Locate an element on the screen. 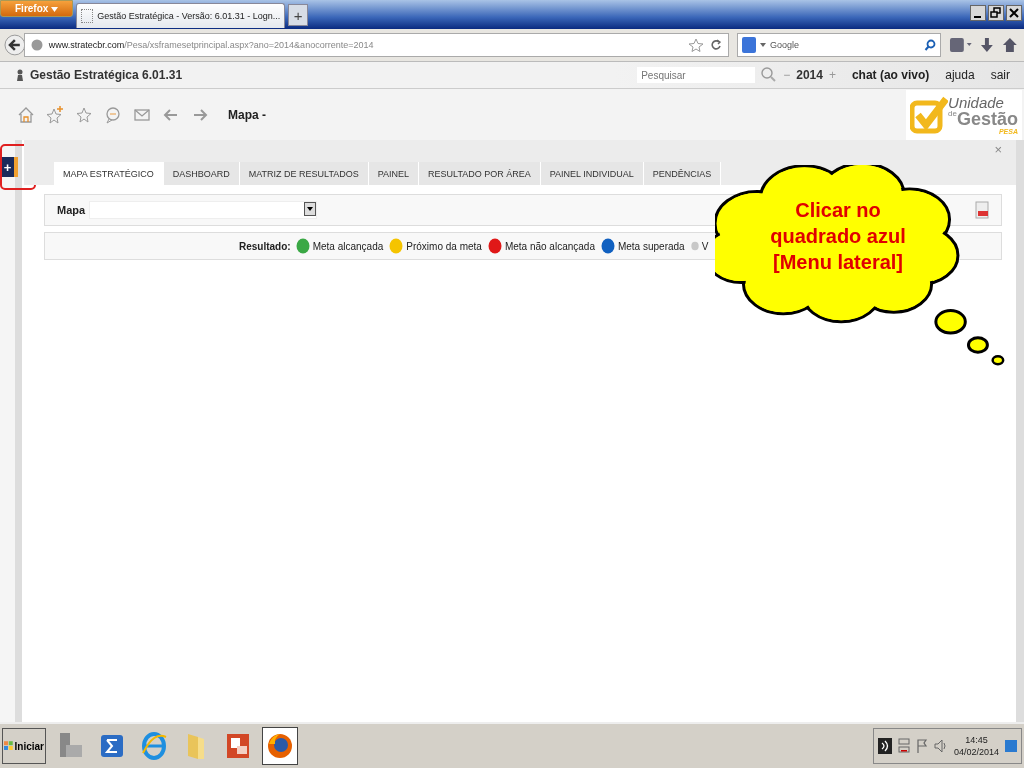 The width and height of the screenshot is (1024, 768). search-icon is located at coordinates (929, 45).